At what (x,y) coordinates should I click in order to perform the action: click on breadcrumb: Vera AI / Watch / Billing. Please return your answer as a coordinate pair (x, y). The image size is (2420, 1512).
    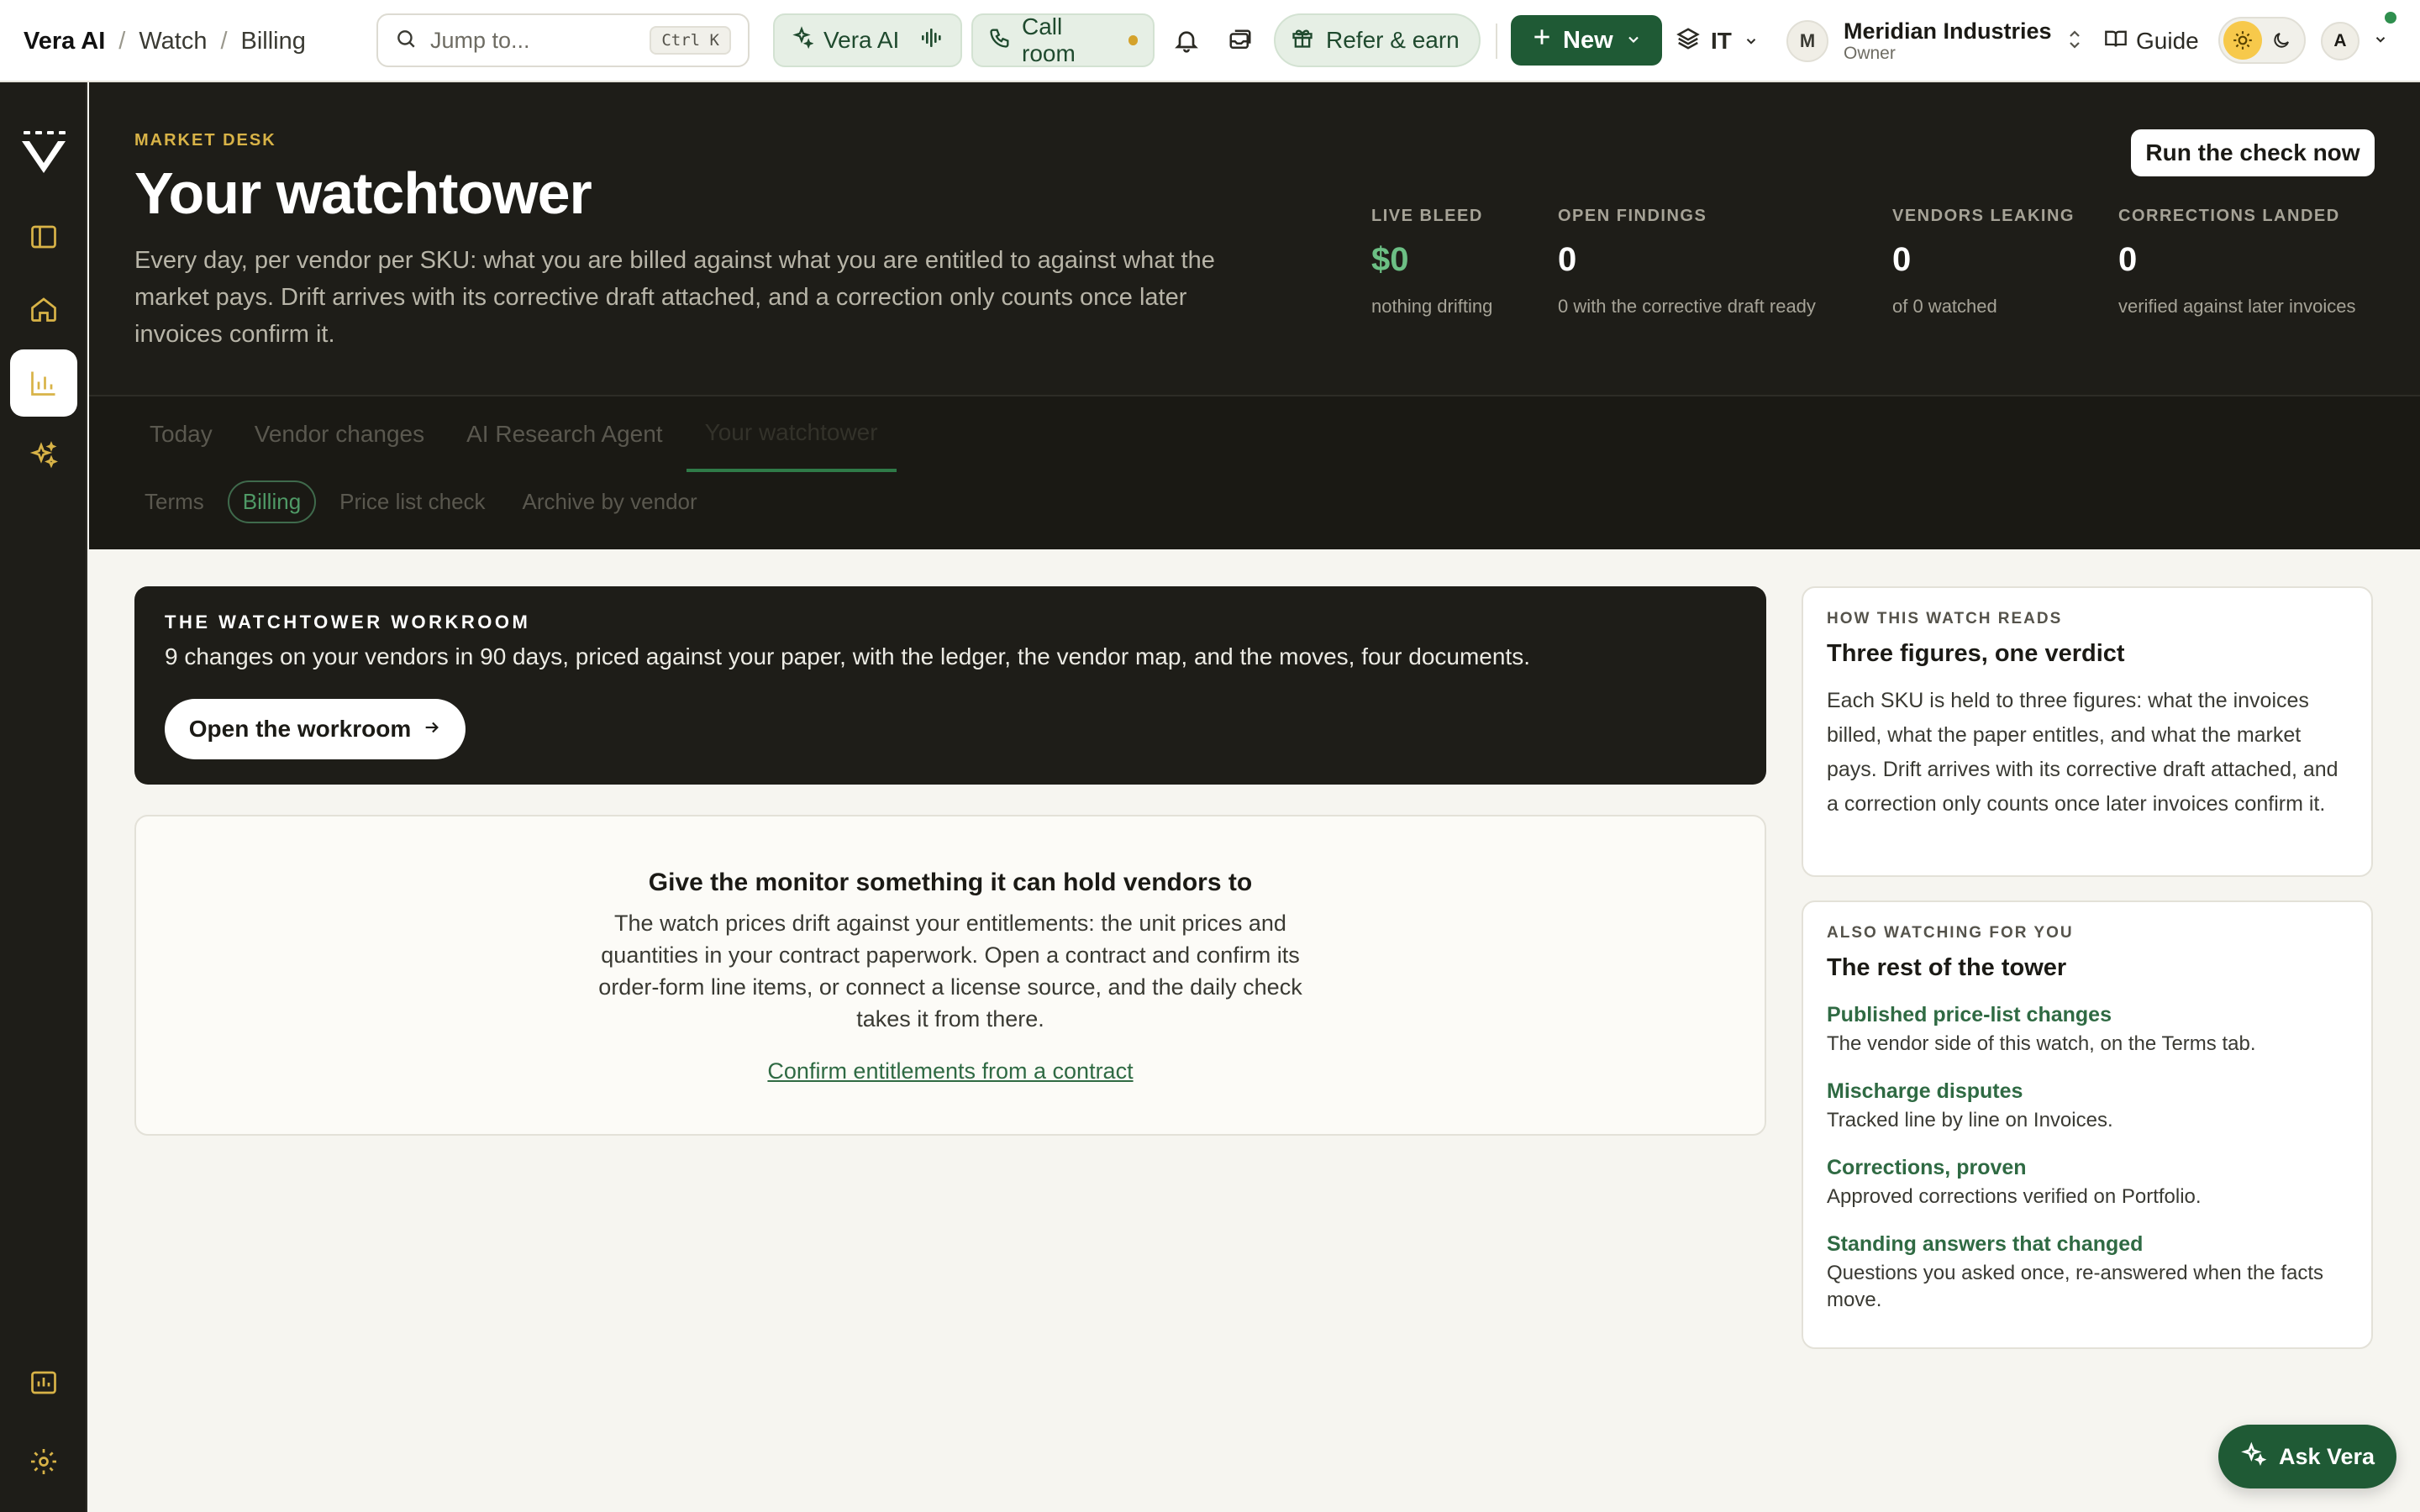
    Looking at the image, I should click on (165, 41).